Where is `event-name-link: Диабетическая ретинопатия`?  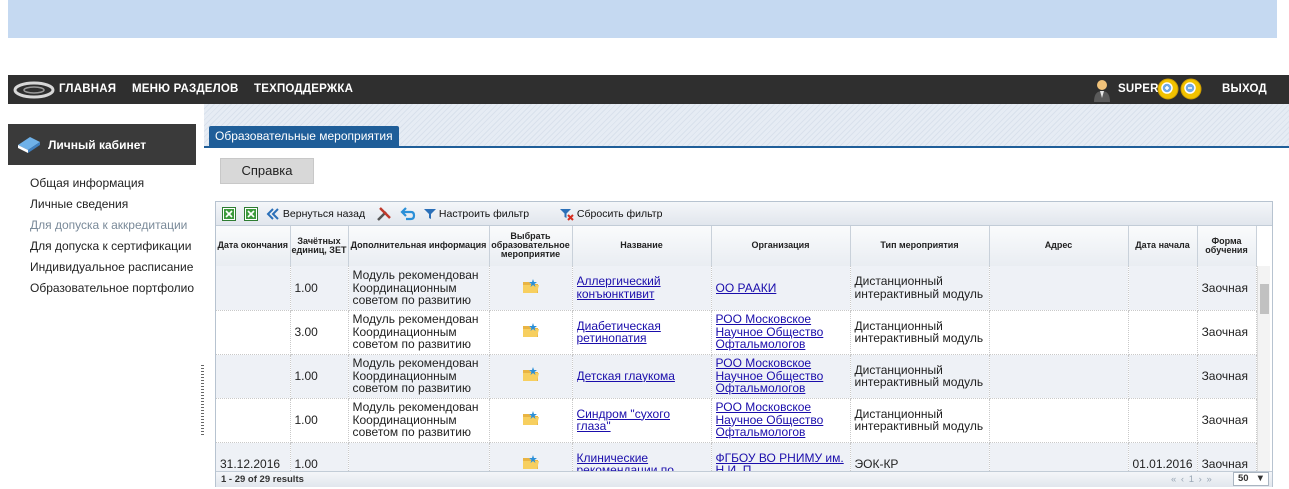 event-name-link: Диабетическая ретинопатия is located at coordinates (619, 332).